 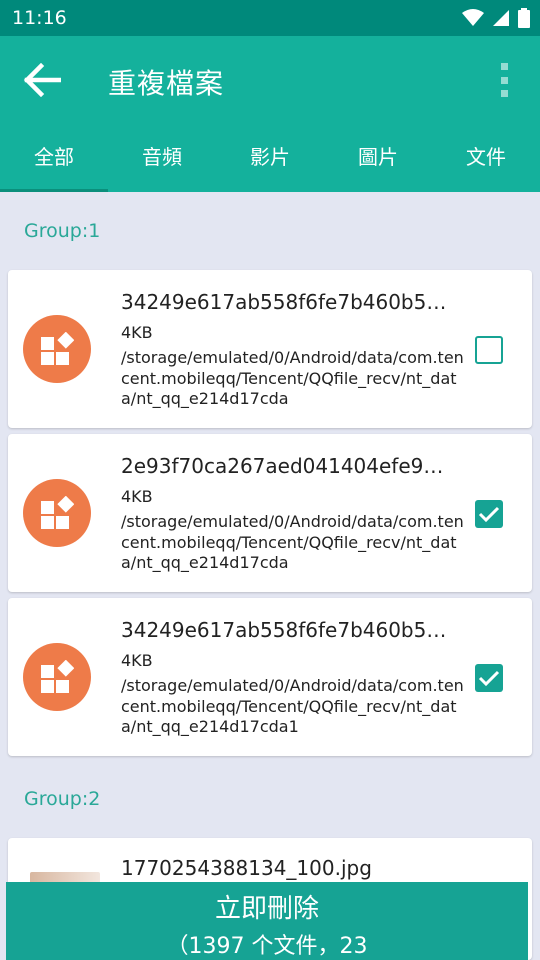 I want to click on tab-bar: 全部 音頻 影片 圖片 文件, so click(x=270, y=157).